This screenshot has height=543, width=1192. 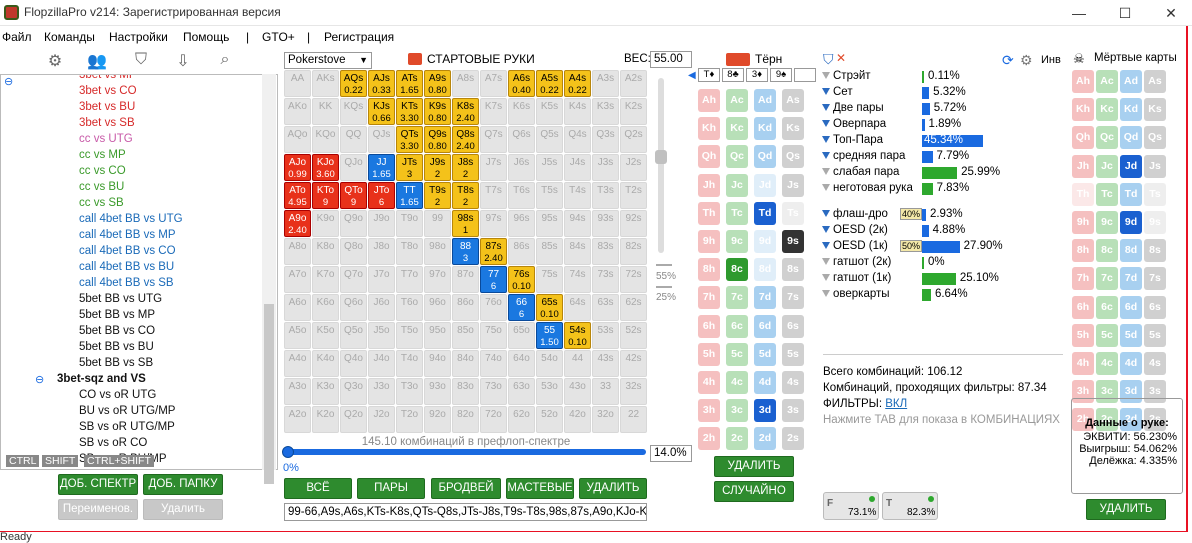 I want to click on hand-cell: Q9s 0.80, so click(x=437, y=139).